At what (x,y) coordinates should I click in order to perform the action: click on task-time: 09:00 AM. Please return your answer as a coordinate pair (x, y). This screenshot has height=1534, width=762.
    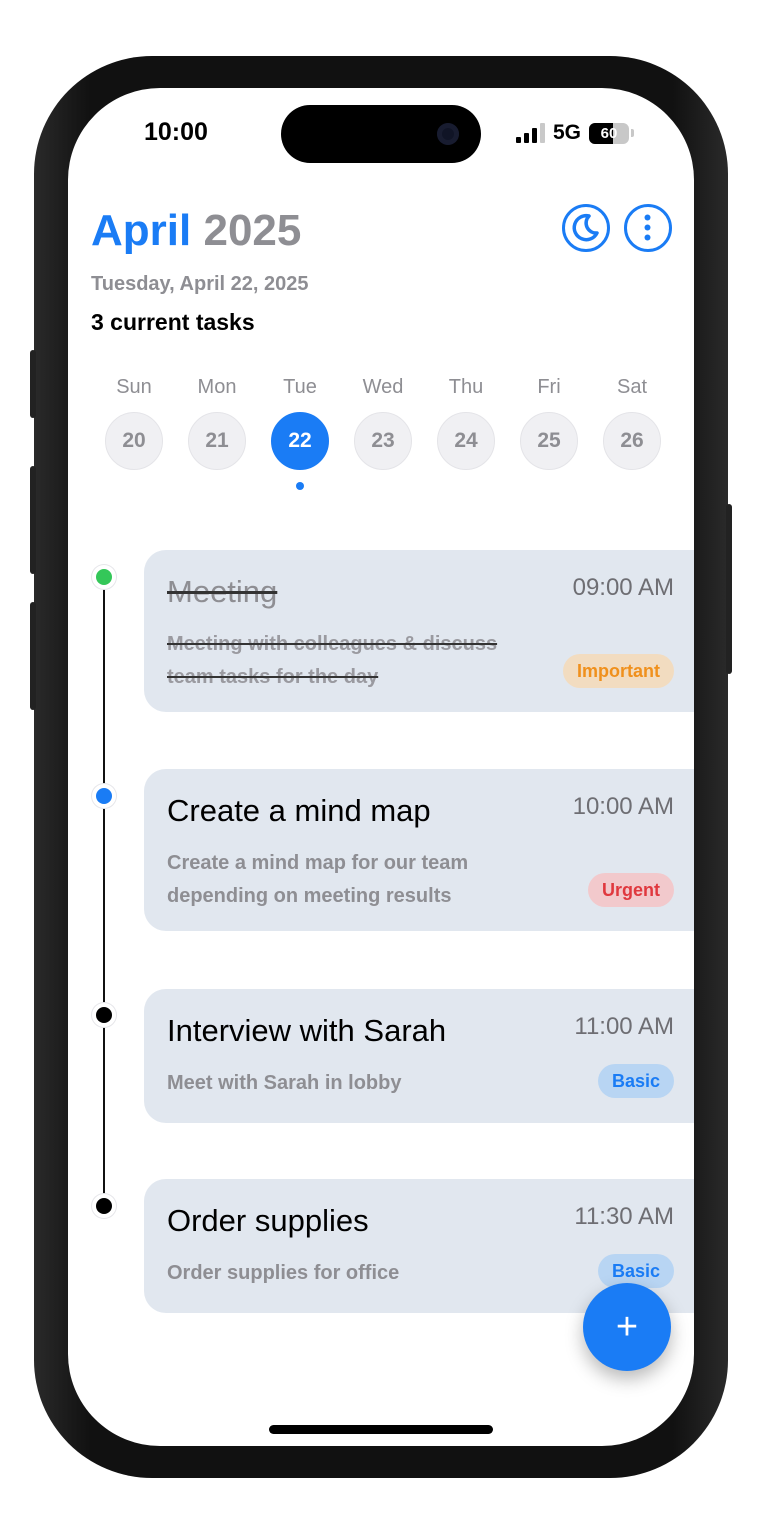
    Looking at the image, I should click on (623, 587).